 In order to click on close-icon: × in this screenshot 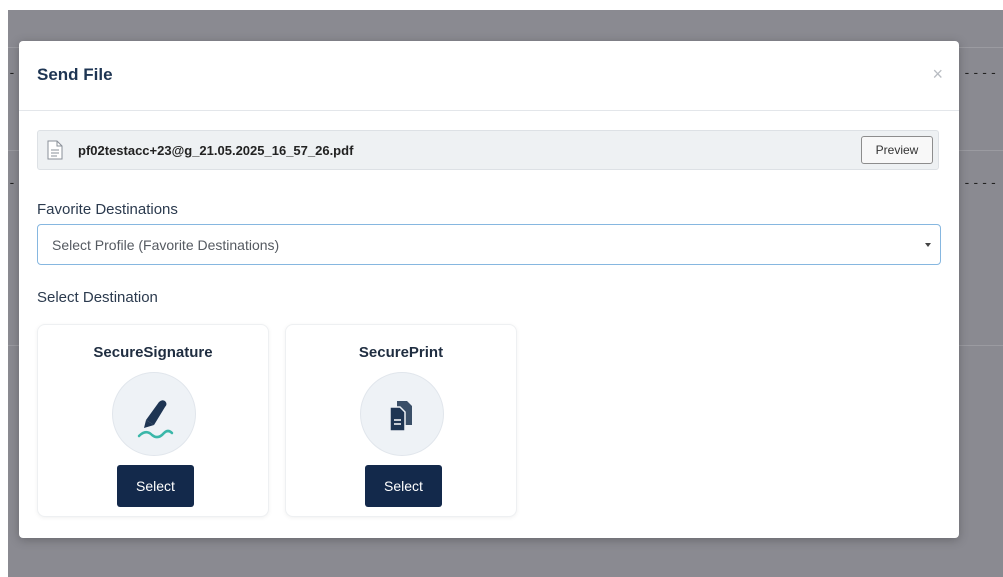, I will do `click(937, 74)`.